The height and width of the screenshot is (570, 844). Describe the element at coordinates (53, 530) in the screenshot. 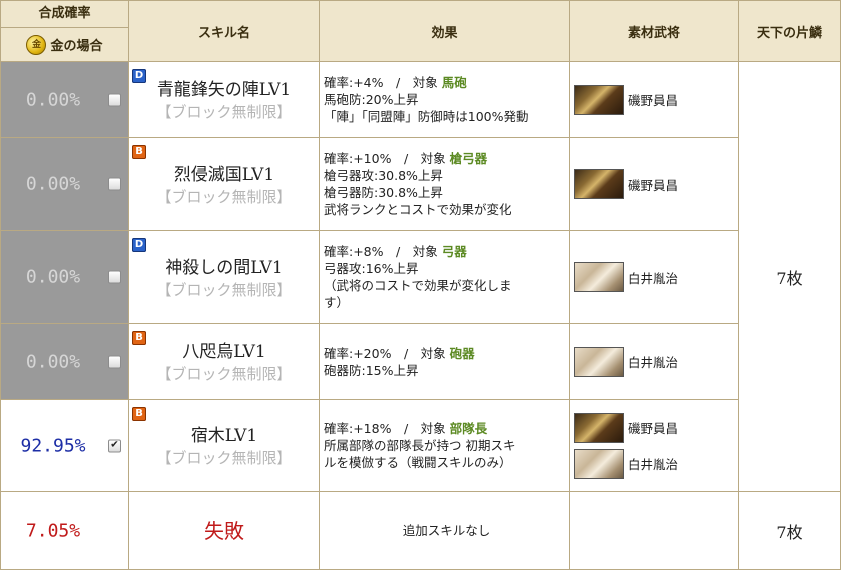

I see `fail-rate-value: 7.05%` at that location.